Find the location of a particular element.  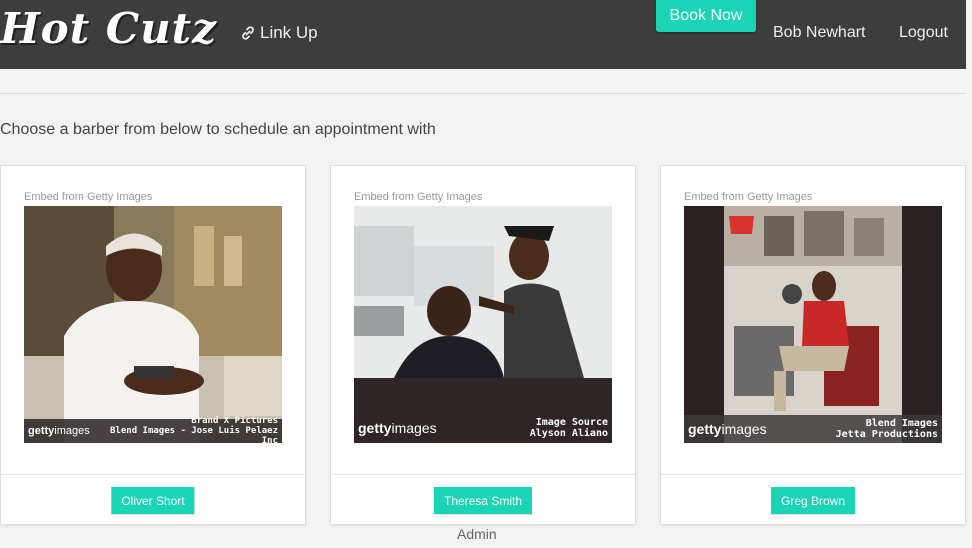

admin-link: Admin is located at coordinates (477, 534).